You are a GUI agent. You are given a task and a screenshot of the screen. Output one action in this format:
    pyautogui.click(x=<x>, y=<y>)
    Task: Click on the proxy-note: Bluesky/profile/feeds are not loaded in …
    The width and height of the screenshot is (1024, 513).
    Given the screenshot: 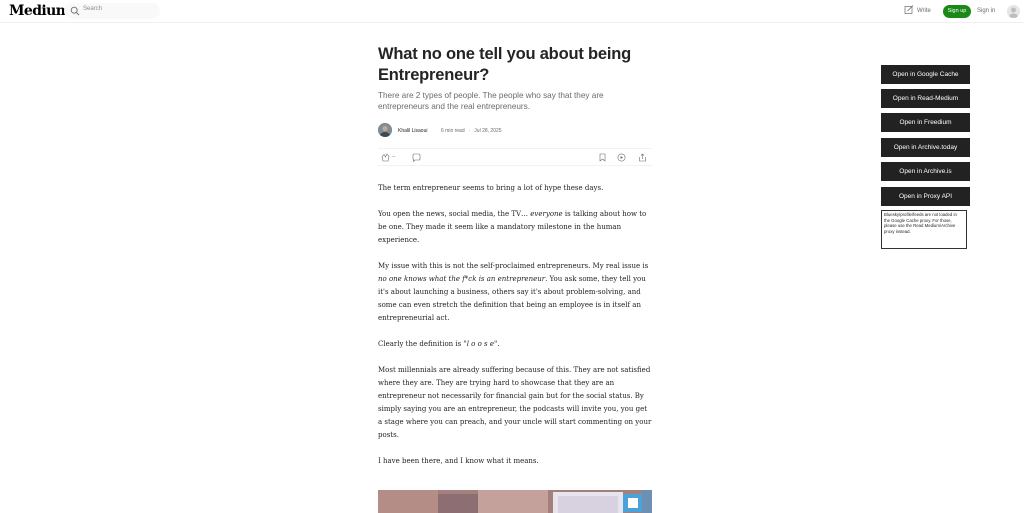 What is the action you would take?
    pyautogui.click(x=924, y=229)
    